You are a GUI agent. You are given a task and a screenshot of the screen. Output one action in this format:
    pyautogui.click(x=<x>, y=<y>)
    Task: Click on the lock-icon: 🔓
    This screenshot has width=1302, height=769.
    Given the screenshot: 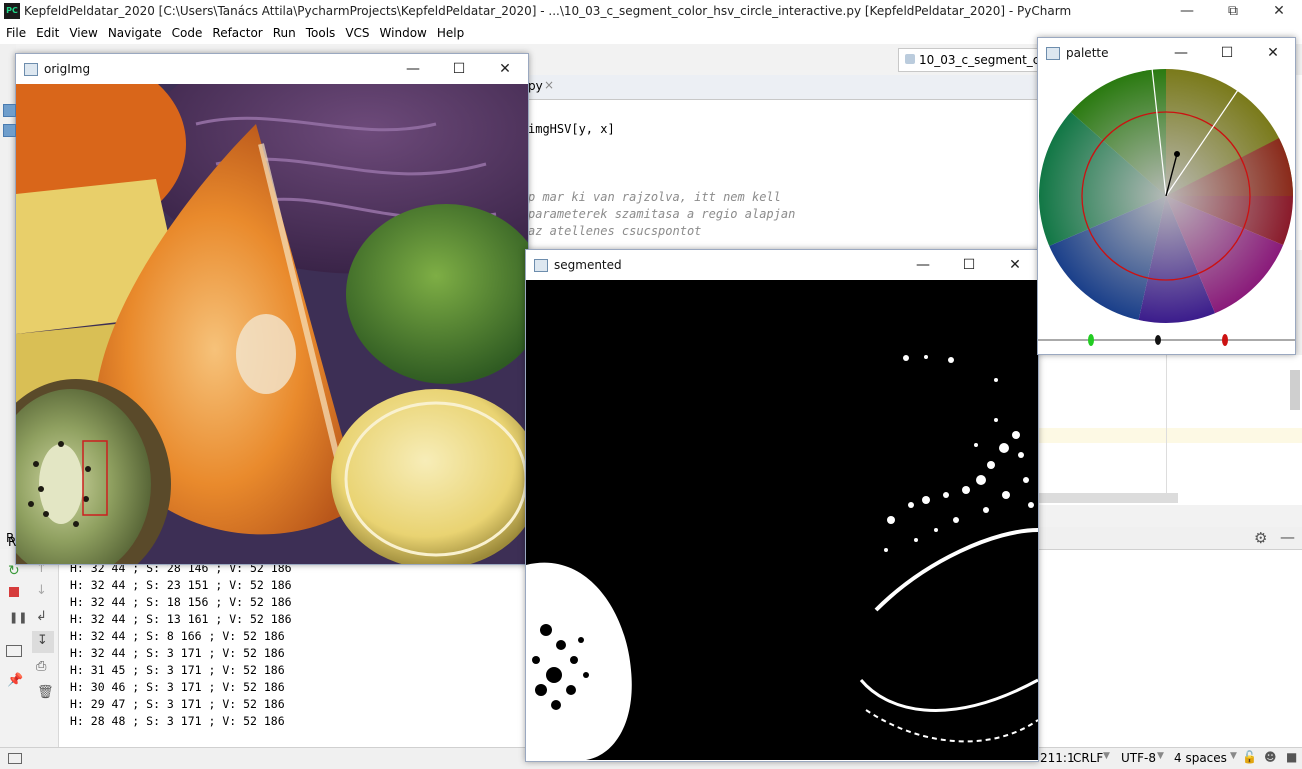 What is the action you would take?
    pyautogui.click(x=1249, y=757)
    